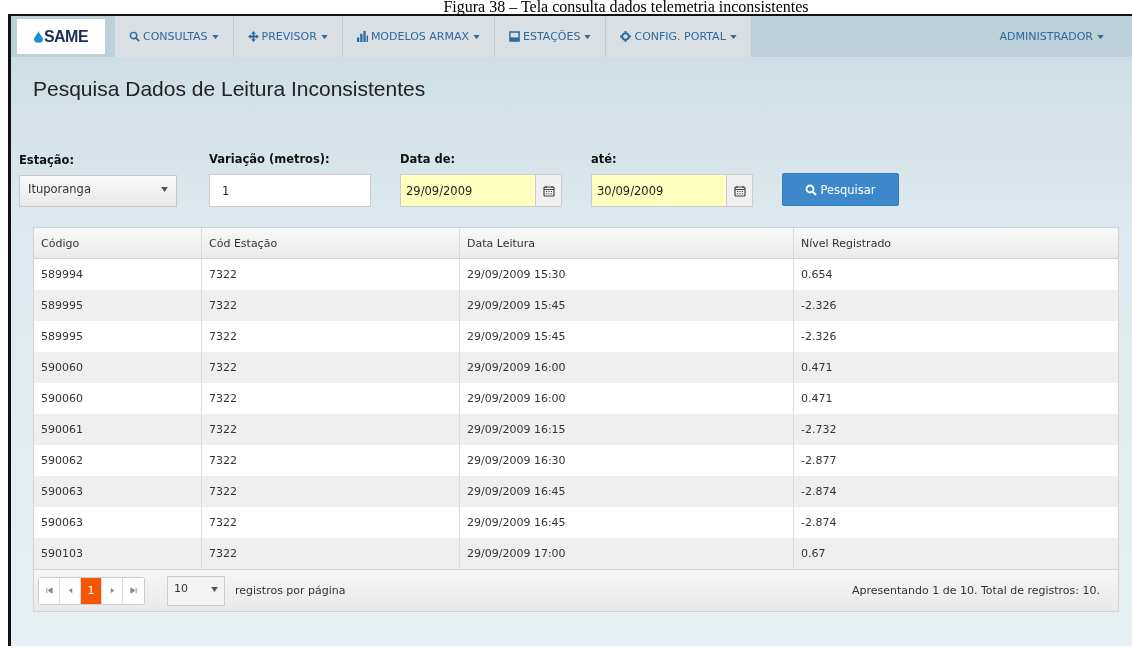 The height and width of the screenshot is (648, 1132). What do you see at coordinates (419, 36) in the screenshot?
I see `nav-menu-item: MODELOS ARMAX` at bounding box center [419, 36].